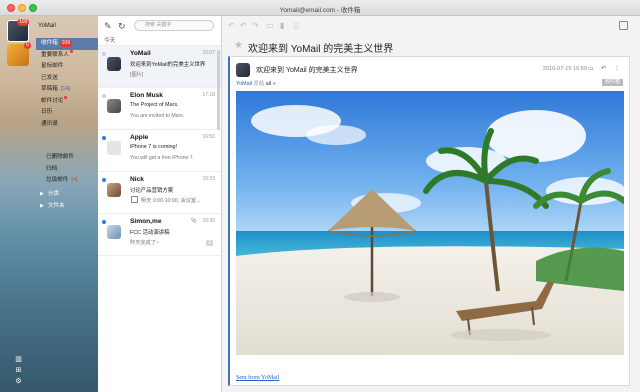 Image resolution: width=640 pixels, height=392 pixels. What do you see at coordinates (144, 243) in the screenshot?
I see `message-preview: 昨天完成了~` at bounding box center [144, 243].